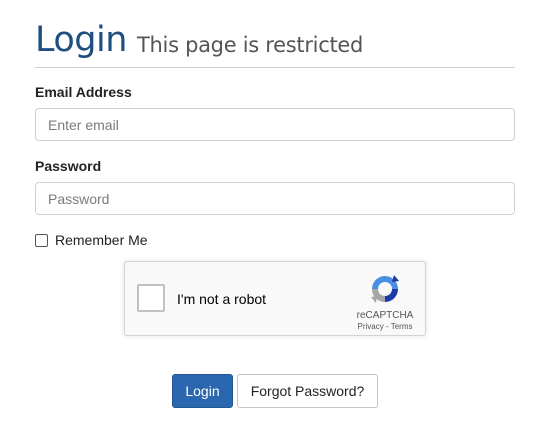 The height and width of the screenshot is (437, 542). What do you see at coordinates (41, 240) in the screenshot?
I see `remember-me-checkbox` at bounding box center [41, 240].